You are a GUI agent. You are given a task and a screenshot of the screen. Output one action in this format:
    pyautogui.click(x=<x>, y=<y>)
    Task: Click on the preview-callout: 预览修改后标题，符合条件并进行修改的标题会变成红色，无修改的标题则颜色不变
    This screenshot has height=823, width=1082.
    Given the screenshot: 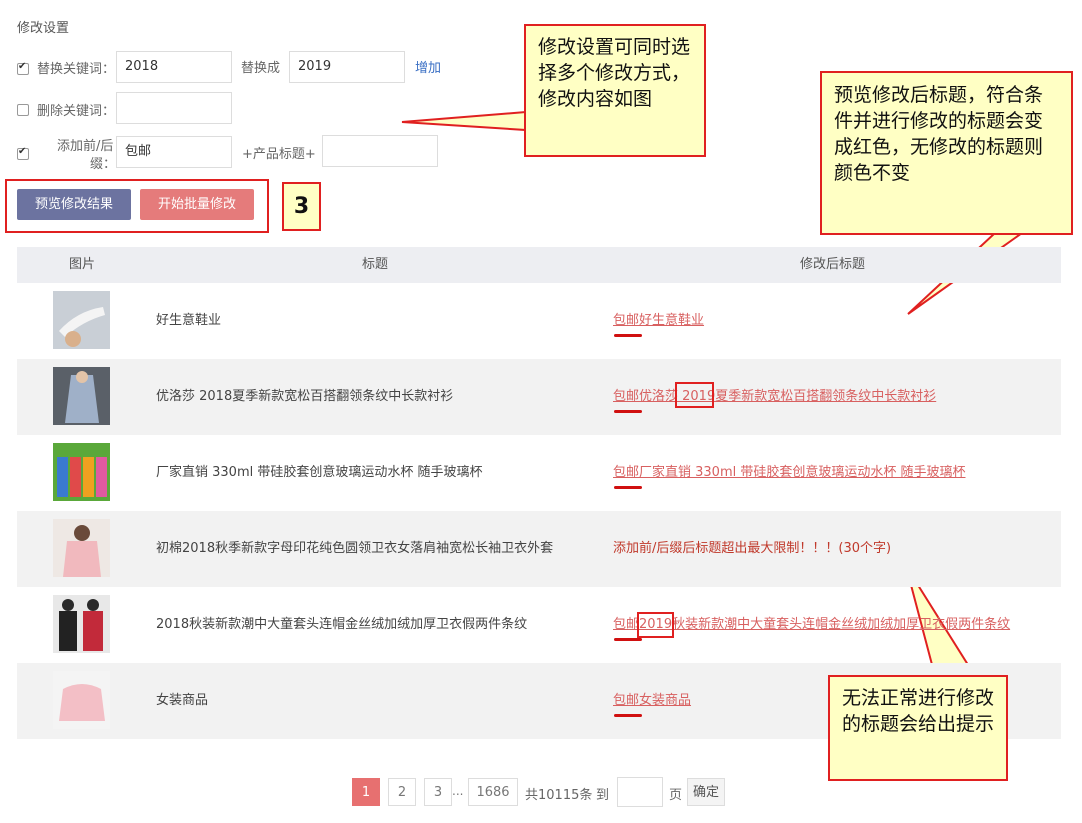 What is the action you would take?
    pyautogui.click(x=946, y=153)
    